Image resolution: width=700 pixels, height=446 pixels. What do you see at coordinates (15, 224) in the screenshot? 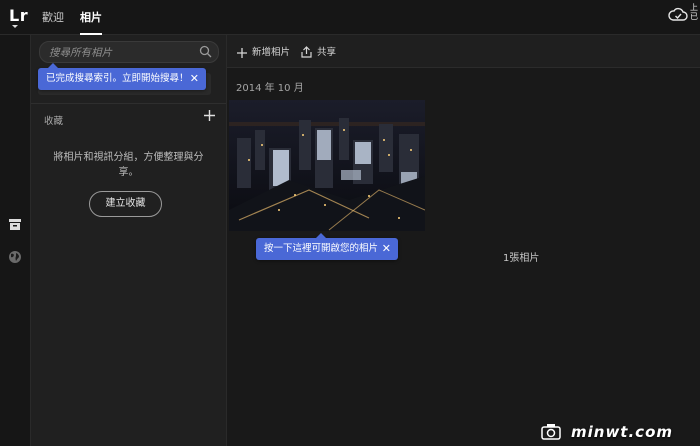
I see `library-icon` at bounding box center [15, 224].